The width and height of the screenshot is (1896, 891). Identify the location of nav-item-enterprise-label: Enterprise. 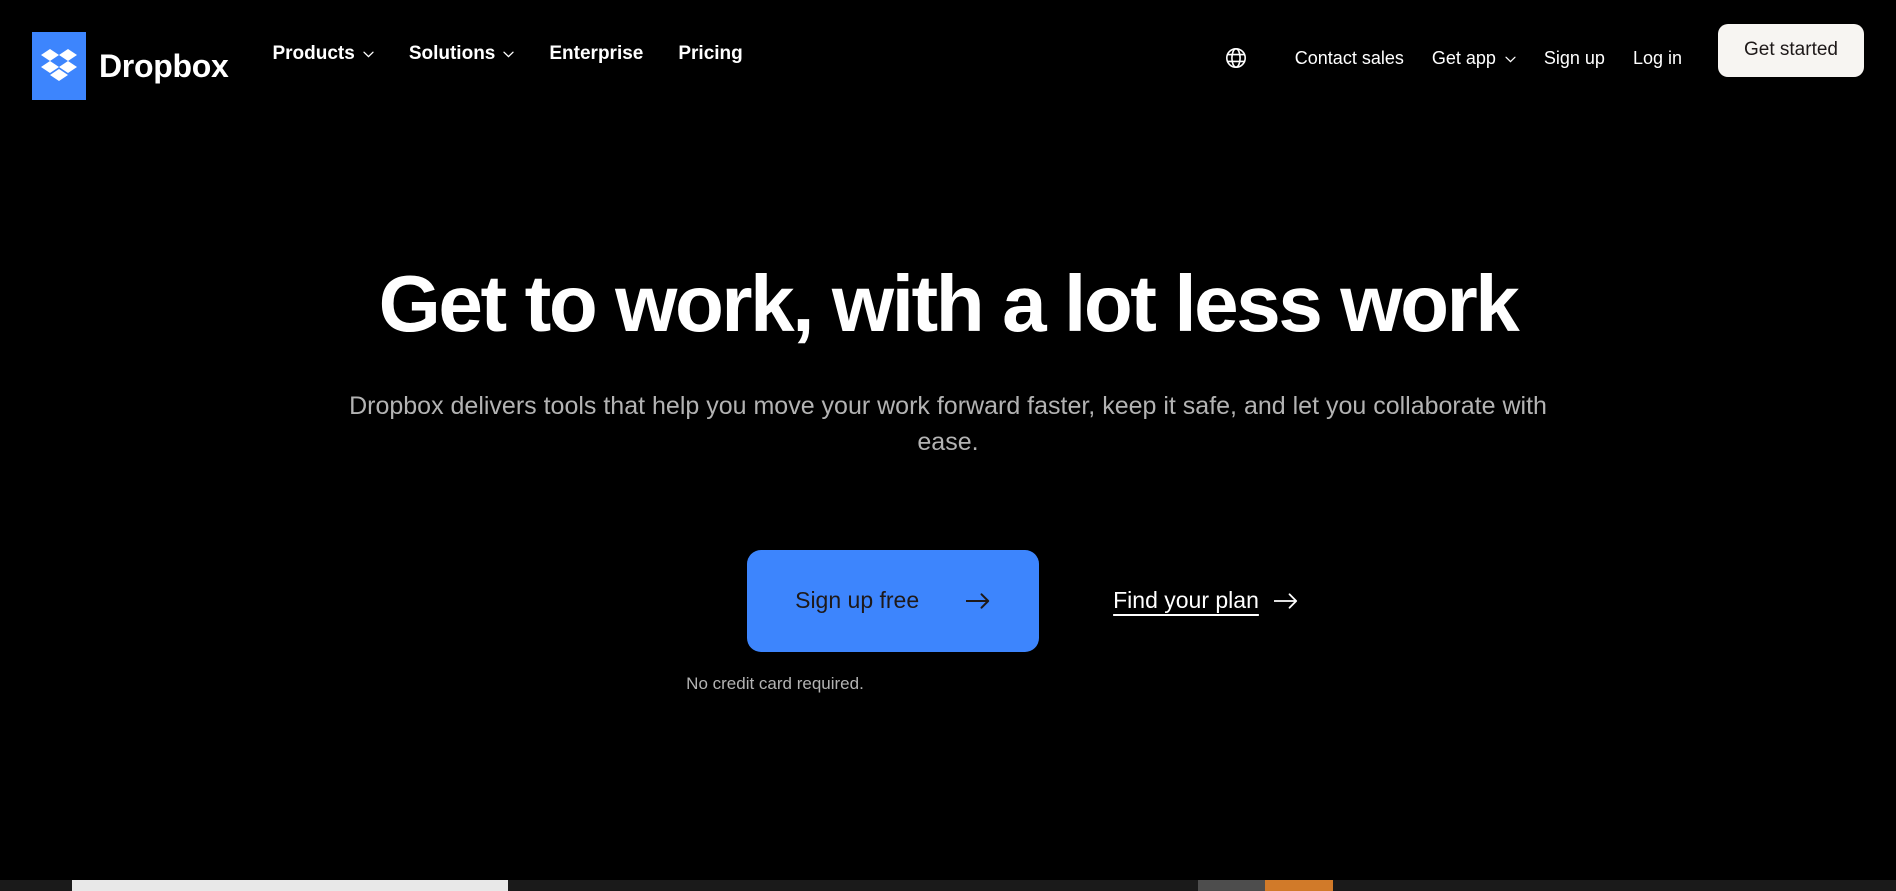
(596, 53).